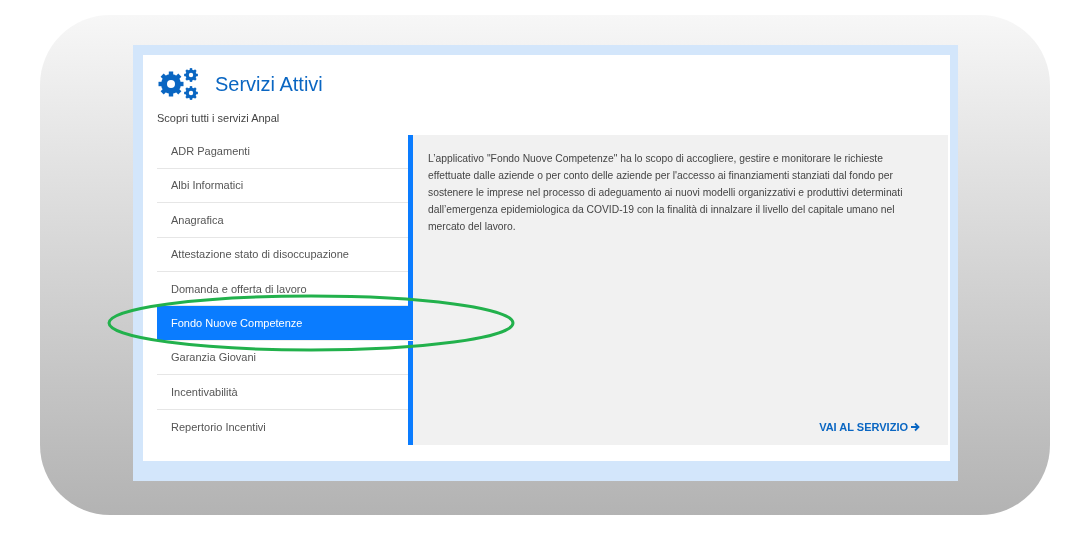 The height and width of the screenshot is (543, 1091). I want to click on gears-icon, so click(179, 84).